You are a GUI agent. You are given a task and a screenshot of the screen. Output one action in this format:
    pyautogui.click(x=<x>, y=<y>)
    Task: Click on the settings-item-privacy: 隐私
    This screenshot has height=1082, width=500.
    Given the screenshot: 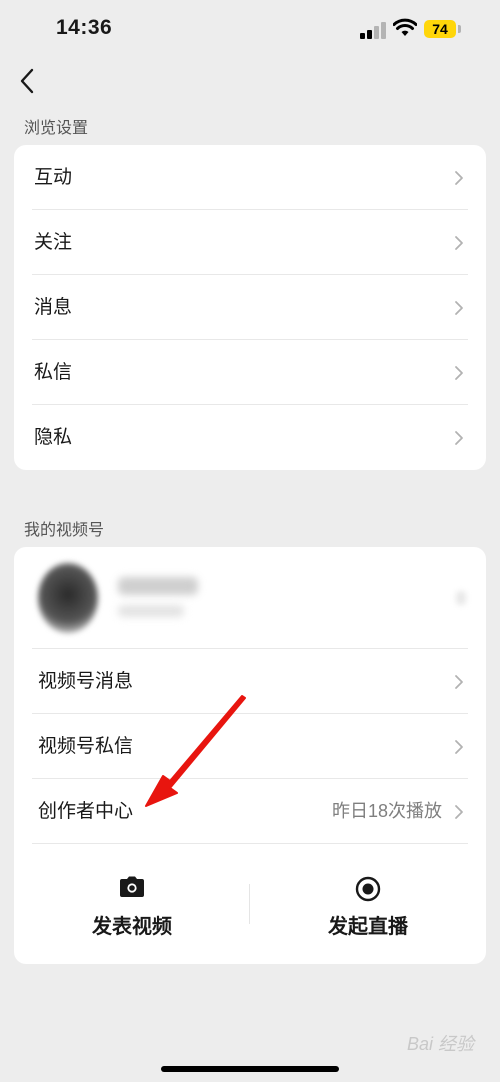 What is the action you would take?
    pyautogui.click(x=250, y=437)
    